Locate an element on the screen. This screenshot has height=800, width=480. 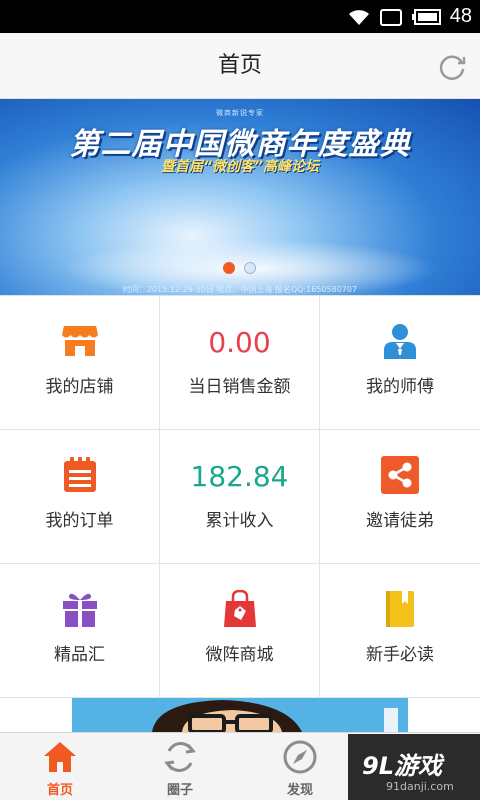
status-icons: 48 is located at coordinates (409, 16).